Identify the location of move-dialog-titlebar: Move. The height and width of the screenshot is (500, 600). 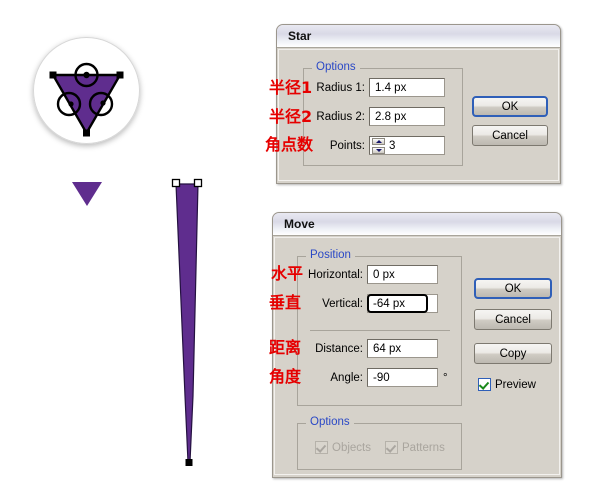
(417, 224).